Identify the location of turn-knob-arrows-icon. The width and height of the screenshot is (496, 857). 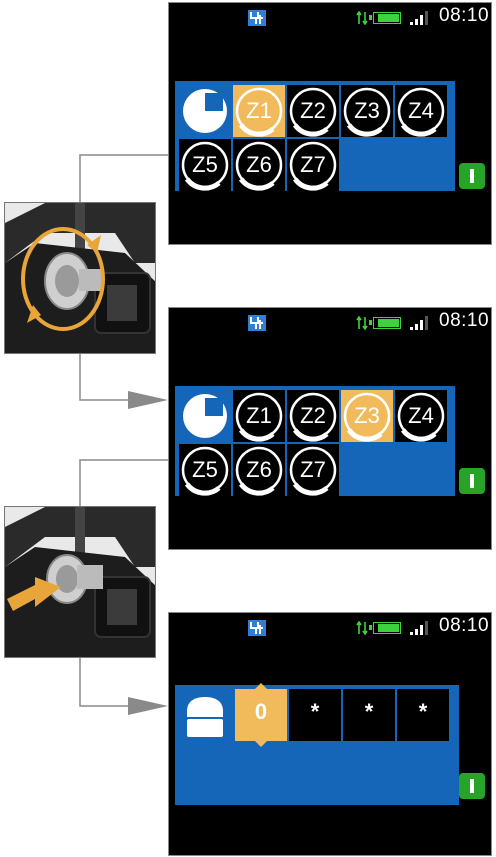
(63, 279).